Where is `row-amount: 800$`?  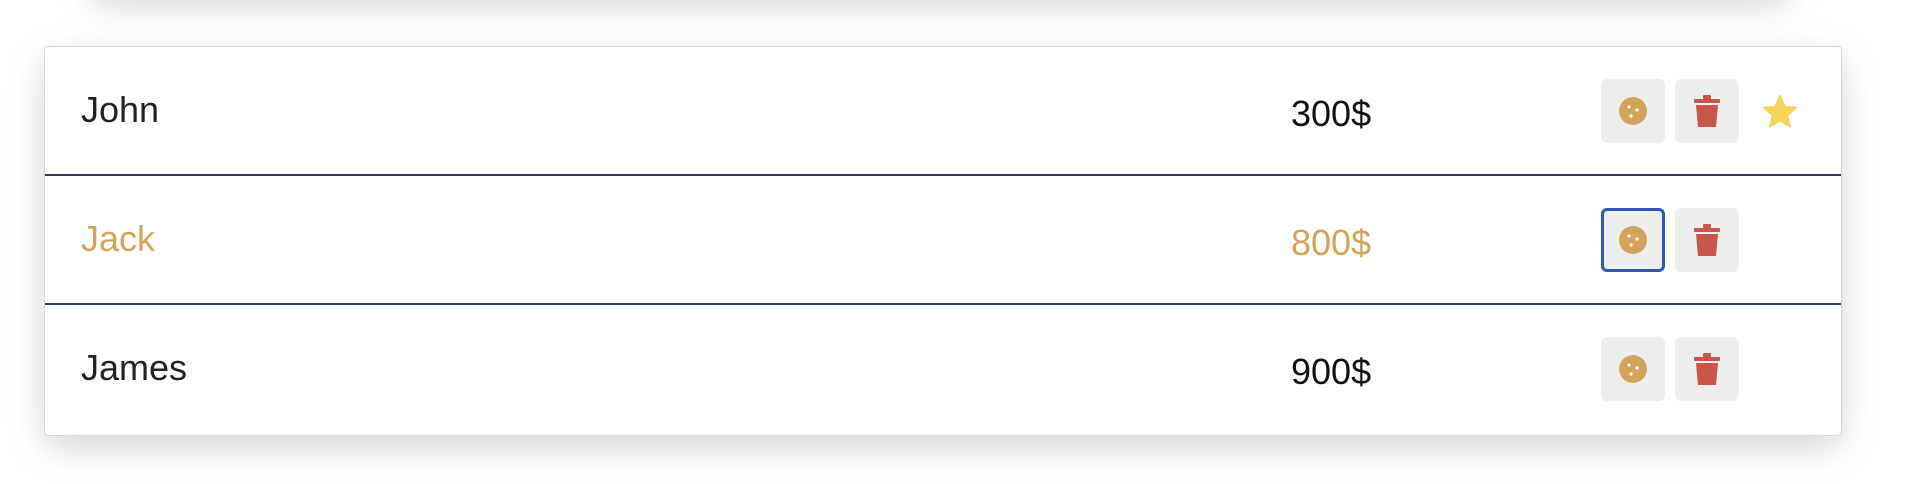
row-amount: 800$ is located at coordinates (1331, 242).